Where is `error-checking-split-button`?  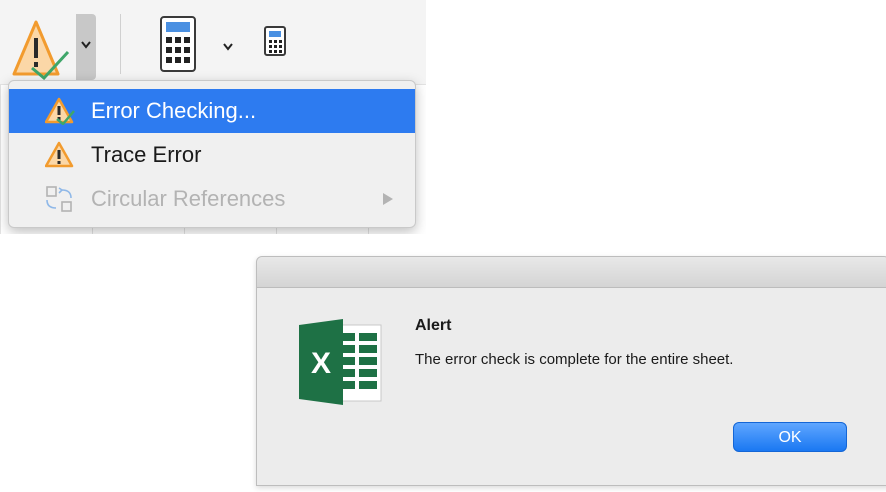 error-checking-split-button is located at coordinates (53, 47).